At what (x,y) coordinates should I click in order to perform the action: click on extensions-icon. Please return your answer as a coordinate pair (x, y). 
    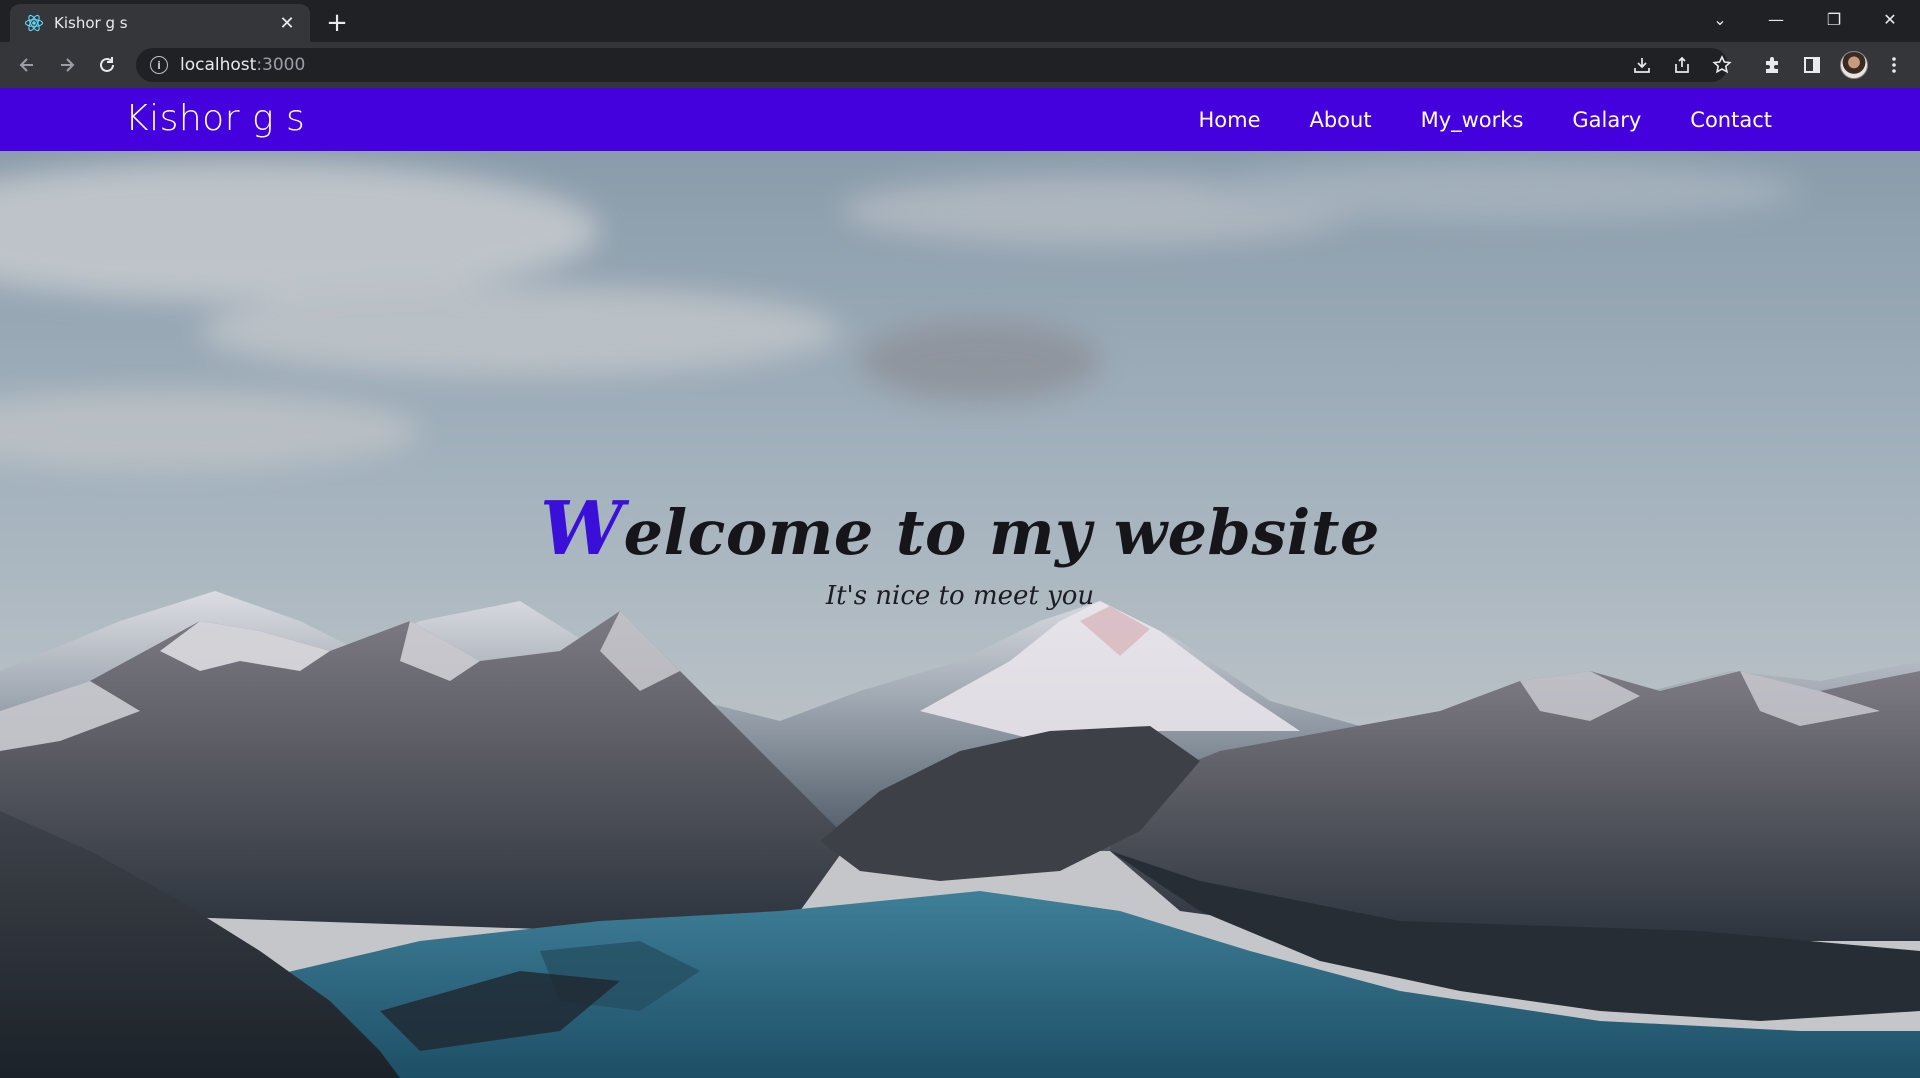
    Looking at the image, I should click on (1772, 65).